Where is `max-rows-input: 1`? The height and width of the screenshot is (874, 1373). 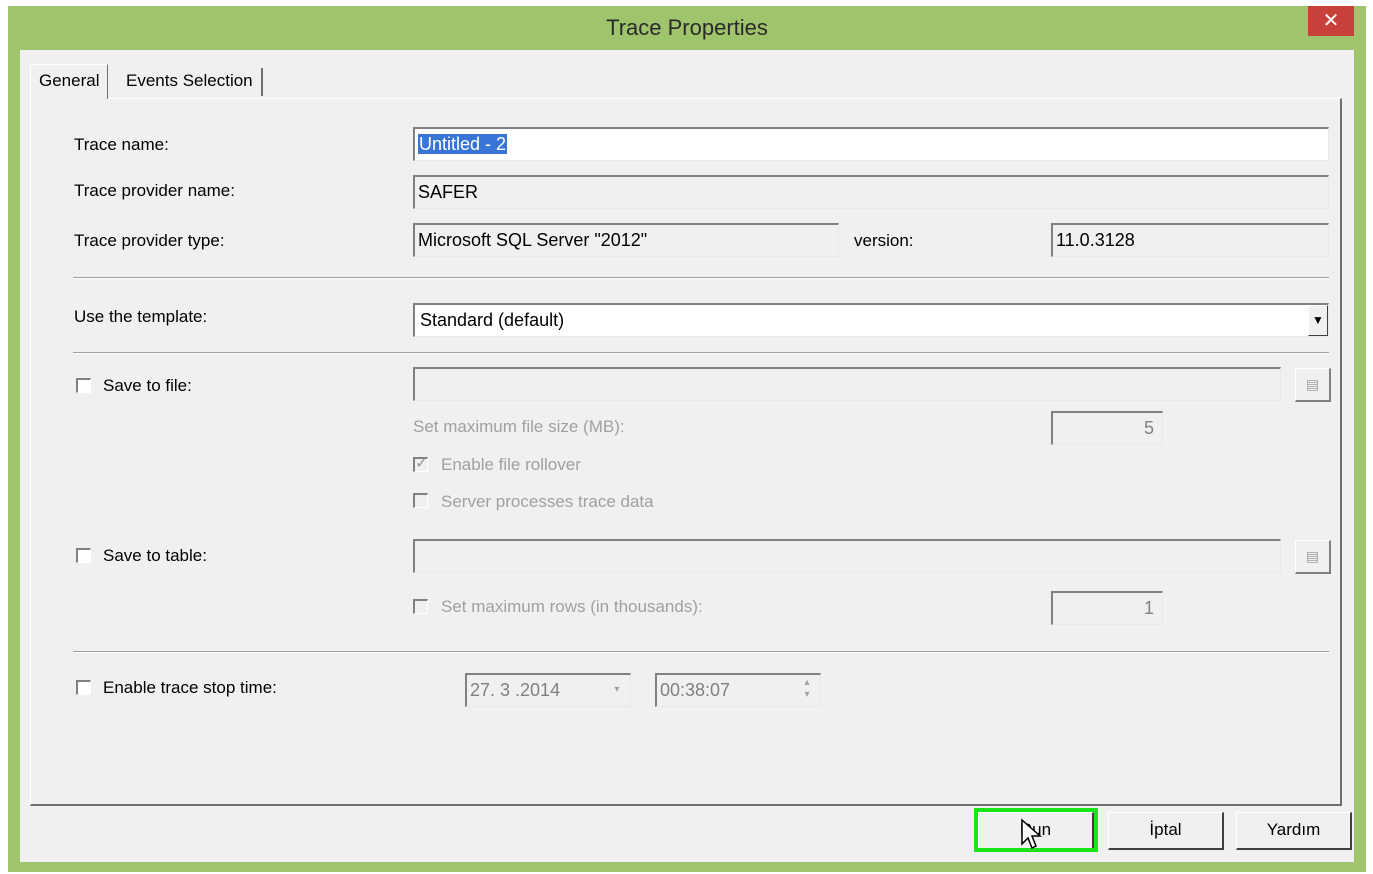
max-rows-input: 1 is located at coordinates (1107, 608).